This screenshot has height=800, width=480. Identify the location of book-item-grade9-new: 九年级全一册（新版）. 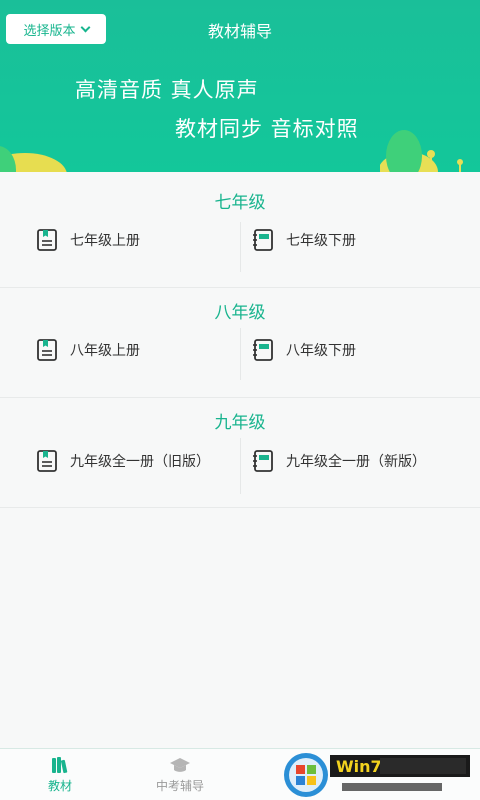
(339, 461).